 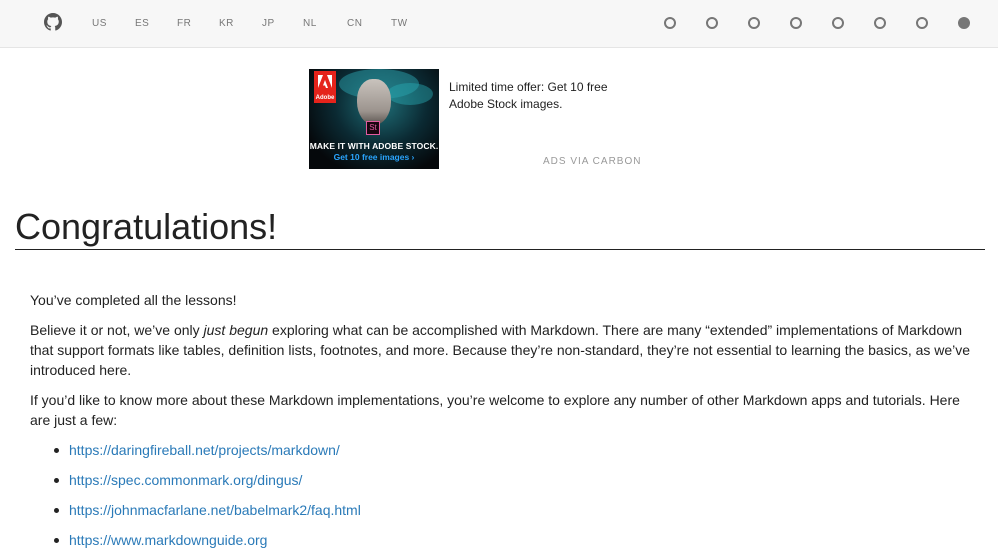 I want to click on list-item: https://www.markdownguide.org, so click(x=502, y=545).